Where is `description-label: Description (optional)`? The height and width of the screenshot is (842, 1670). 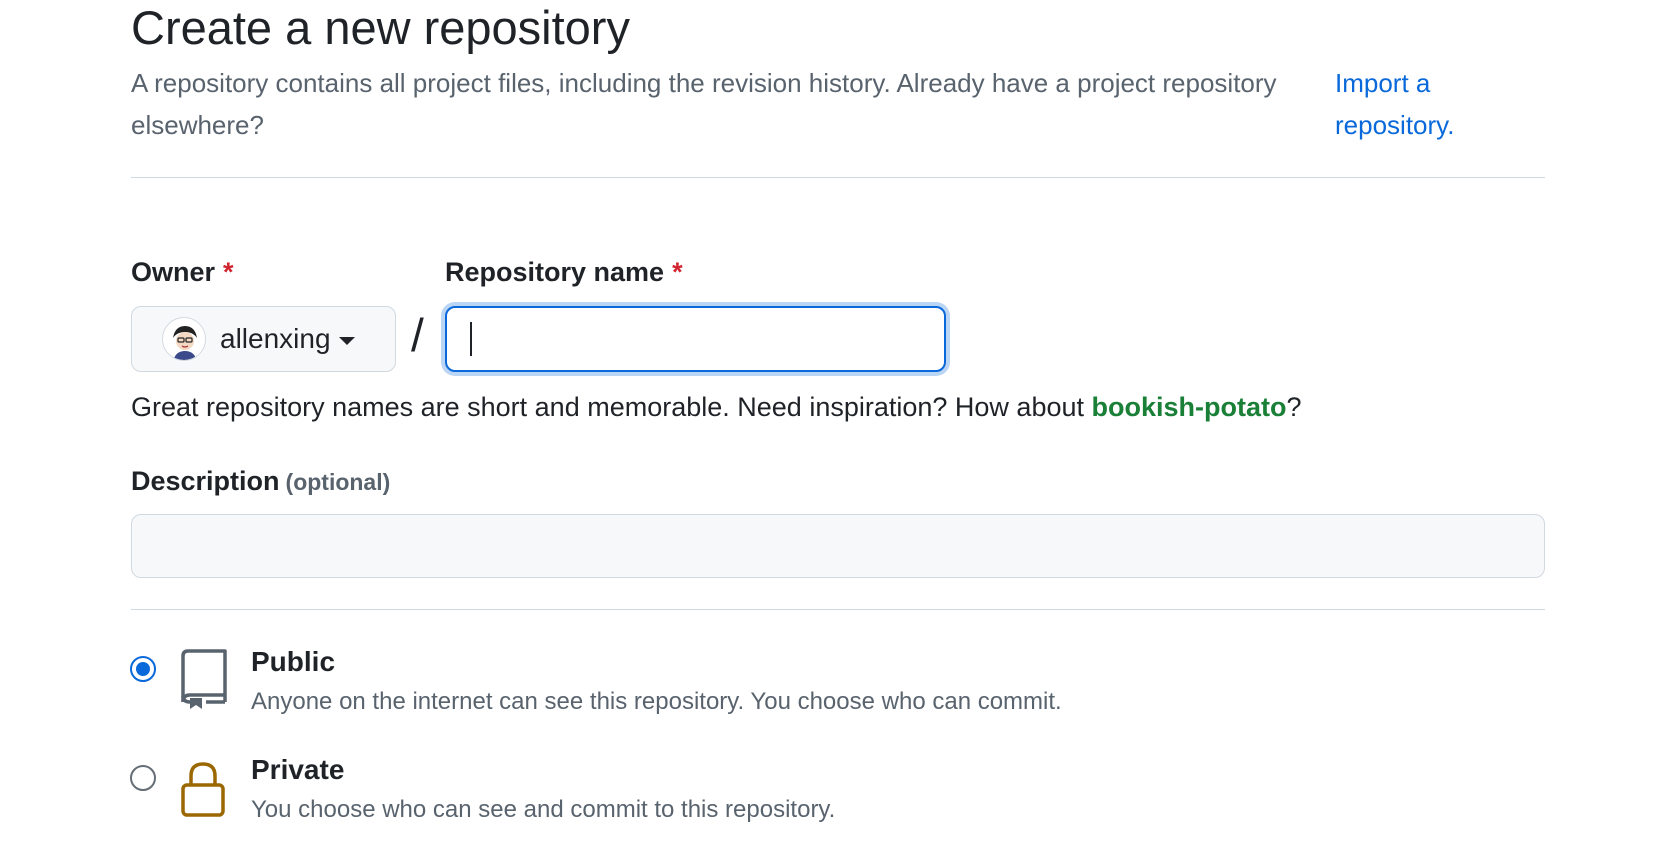 description-label: Description (optional) is located at coordinates (260, 481).